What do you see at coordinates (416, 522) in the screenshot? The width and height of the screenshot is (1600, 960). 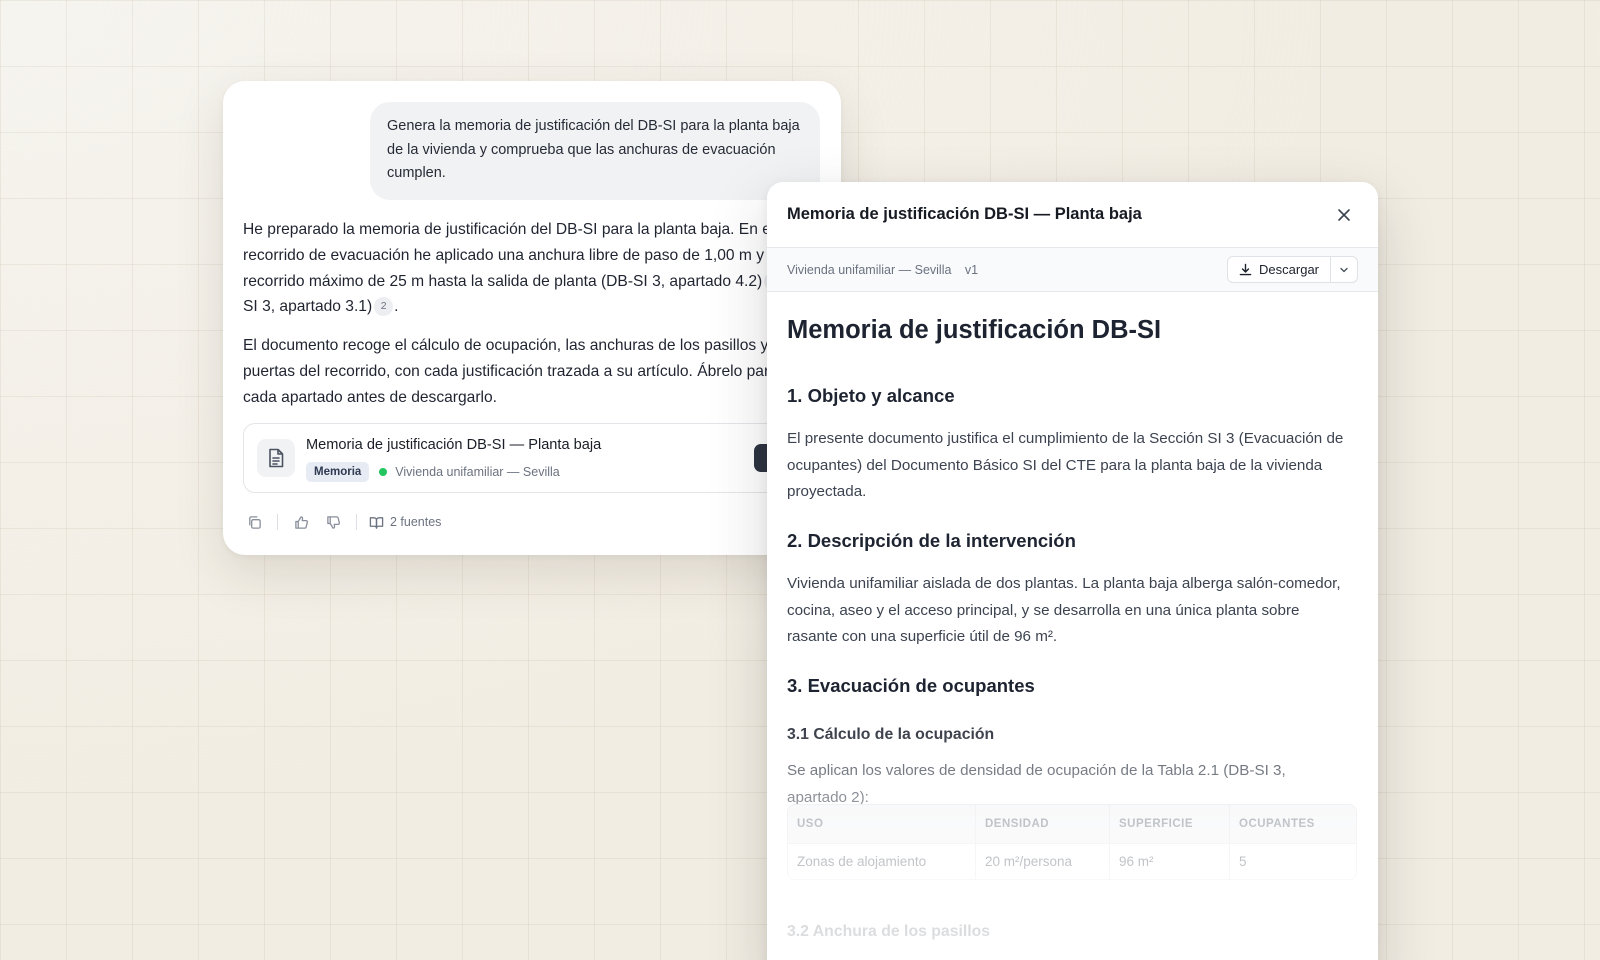 I see `sources-label: 2 fuentes` at bounding box center [416, 522].